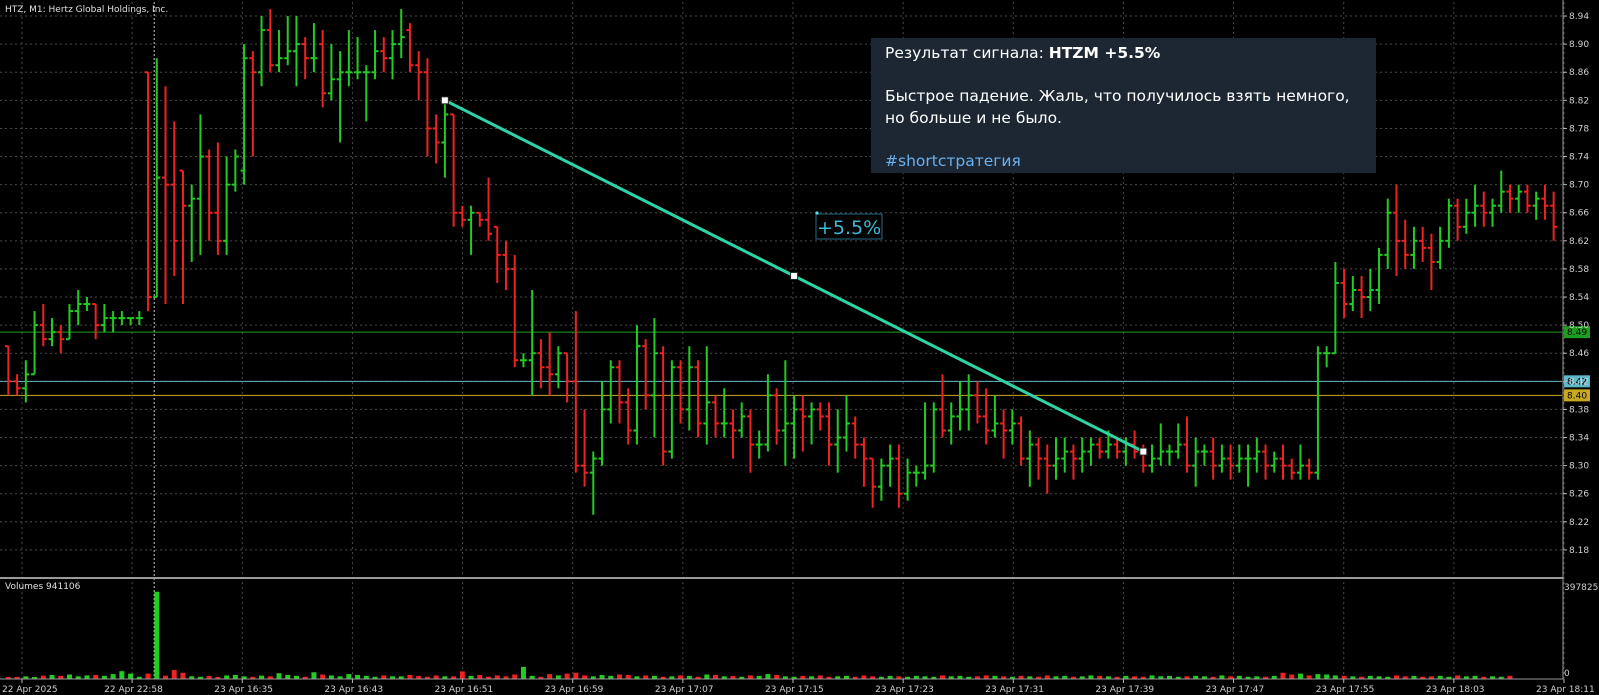  Describe the element at coordinates (904, 690) in the screenshot. I see `time-tick-label: 23 Apr 17:23` at that location.